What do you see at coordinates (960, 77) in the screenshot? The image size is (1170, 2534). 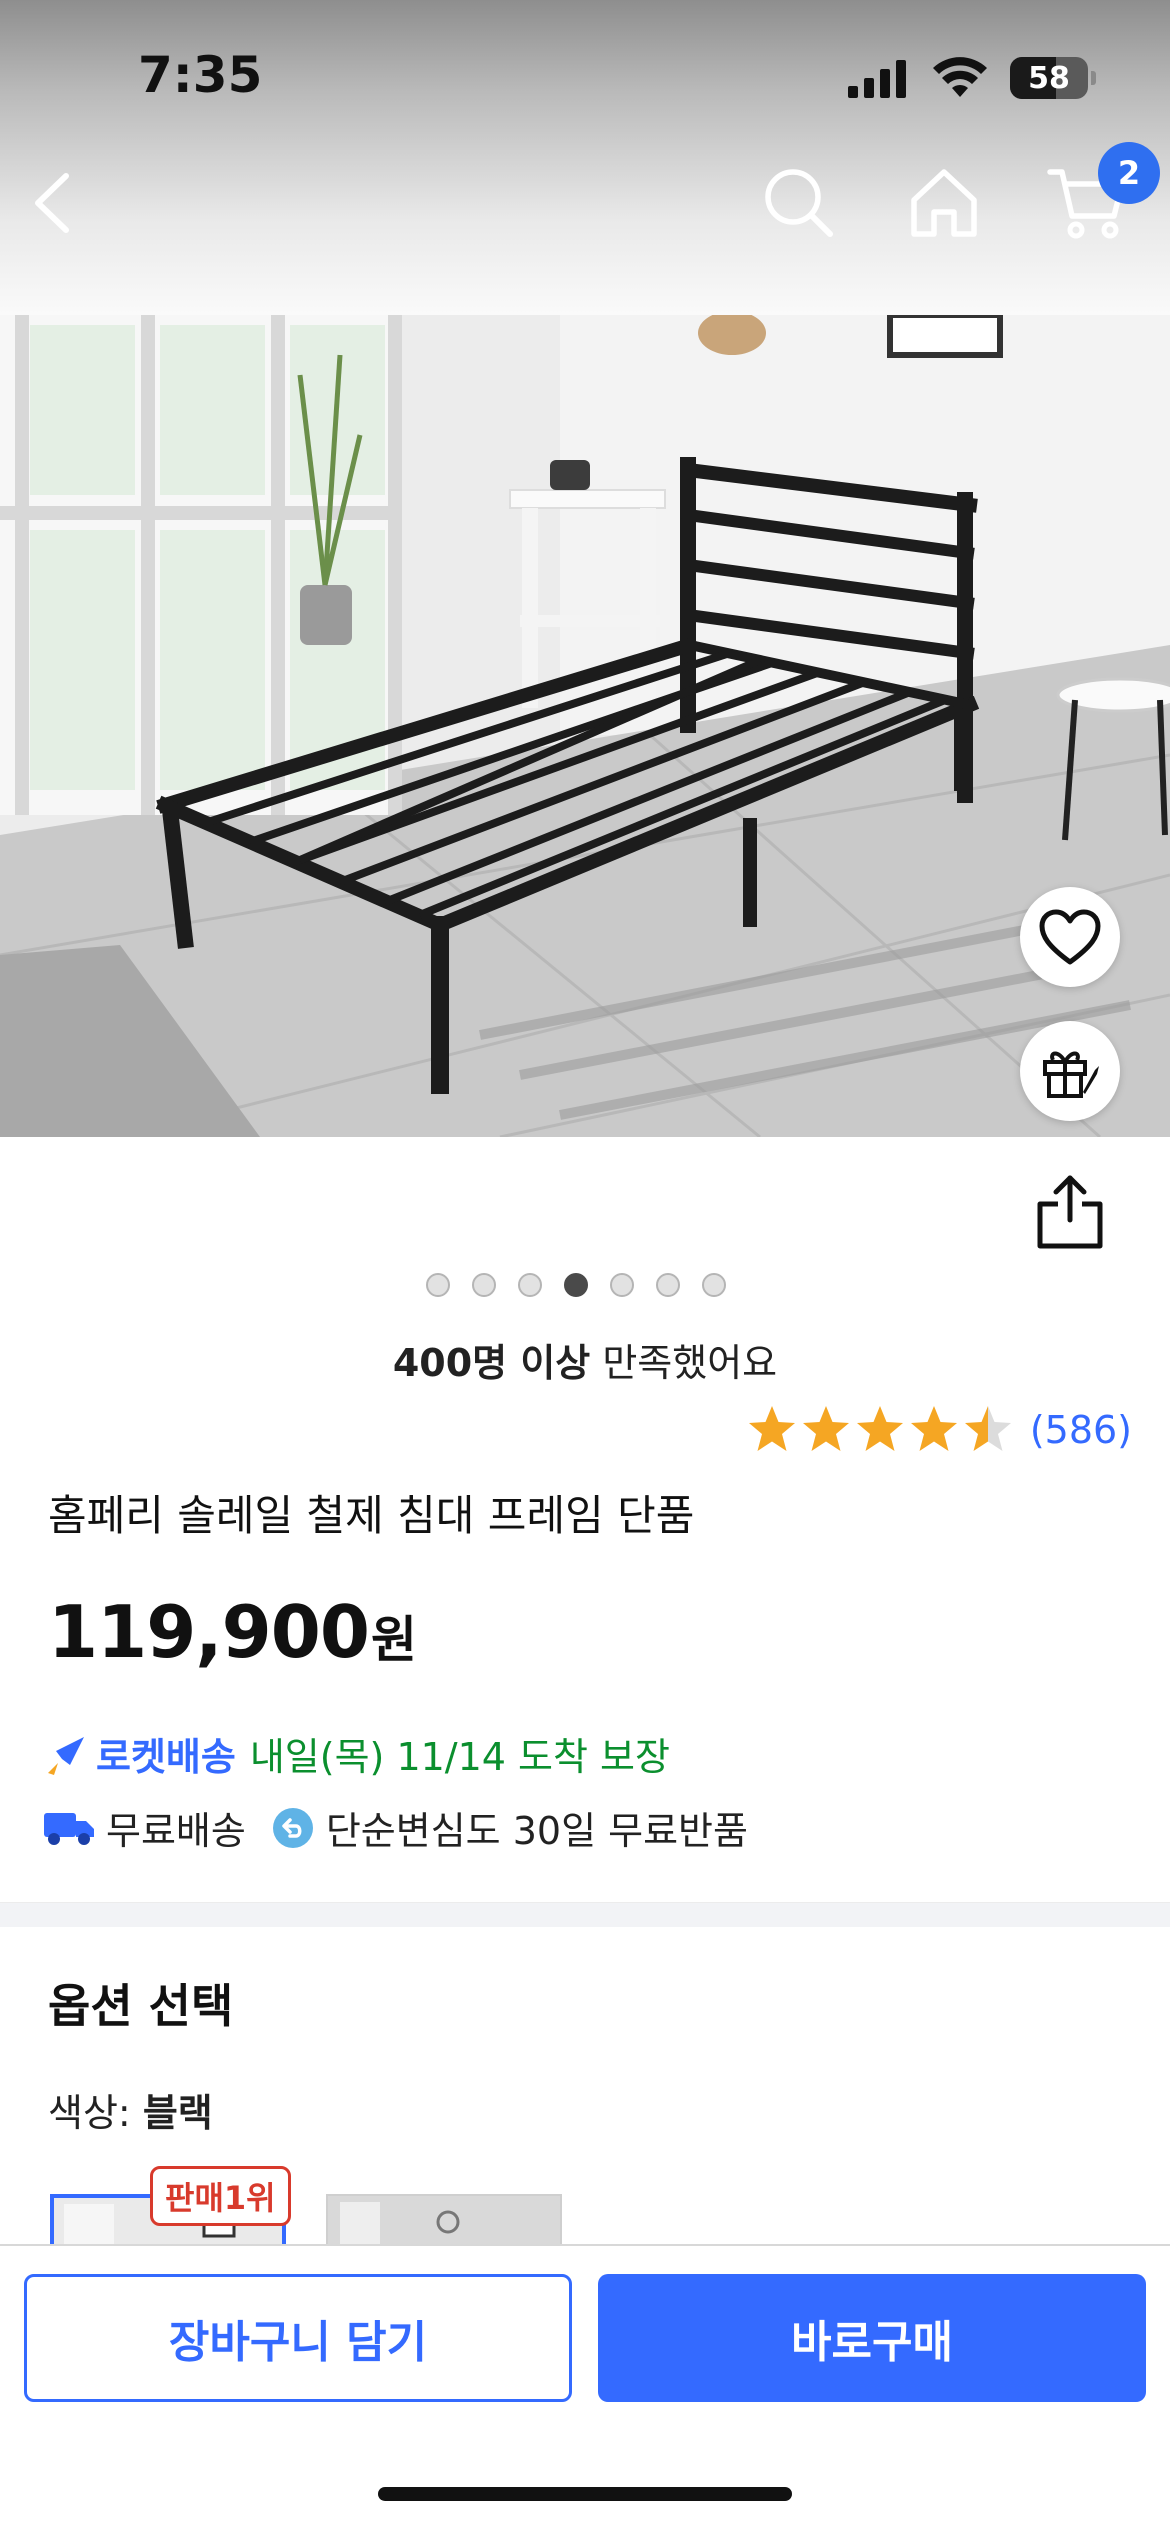 I see `wifi-icon` at bounding box center [960, 77].